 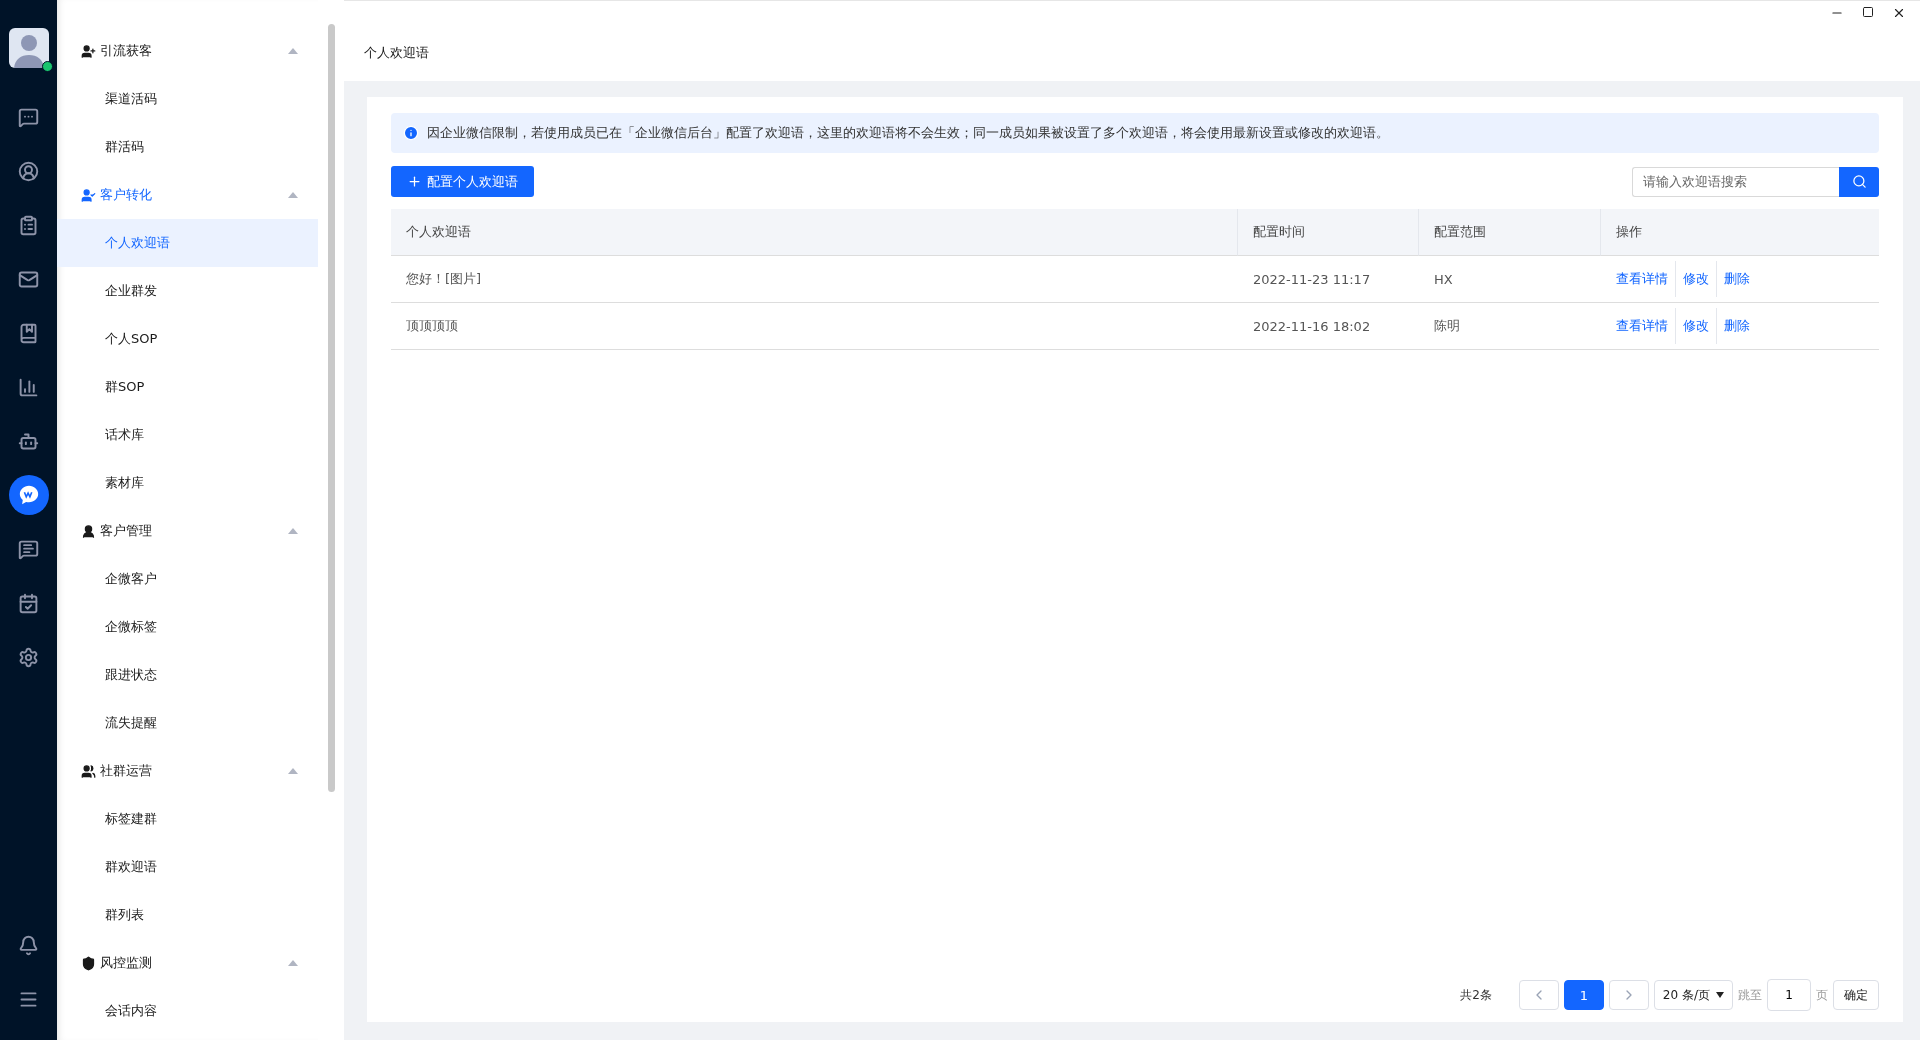 I want to click on menu-item: 企微标签, so click(x=187, y=627).